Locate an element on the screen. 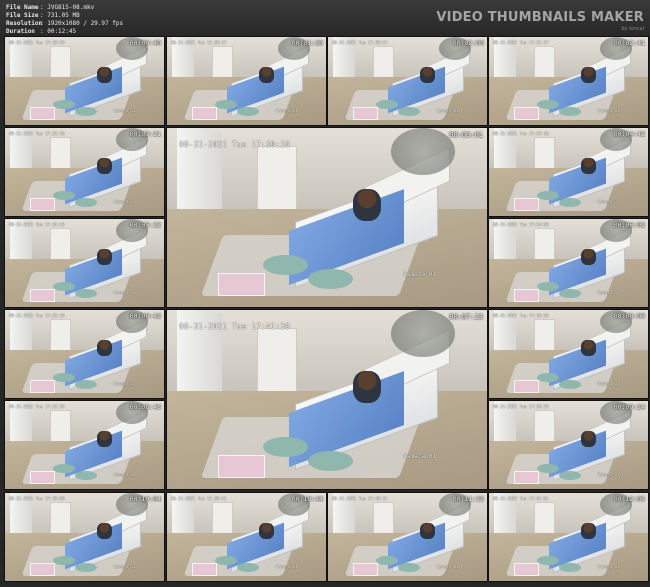 The image size is (650, 587). camera-timestamp: 08-31-2021 Tue 17:41:01 is located at coordinates (521, 498).